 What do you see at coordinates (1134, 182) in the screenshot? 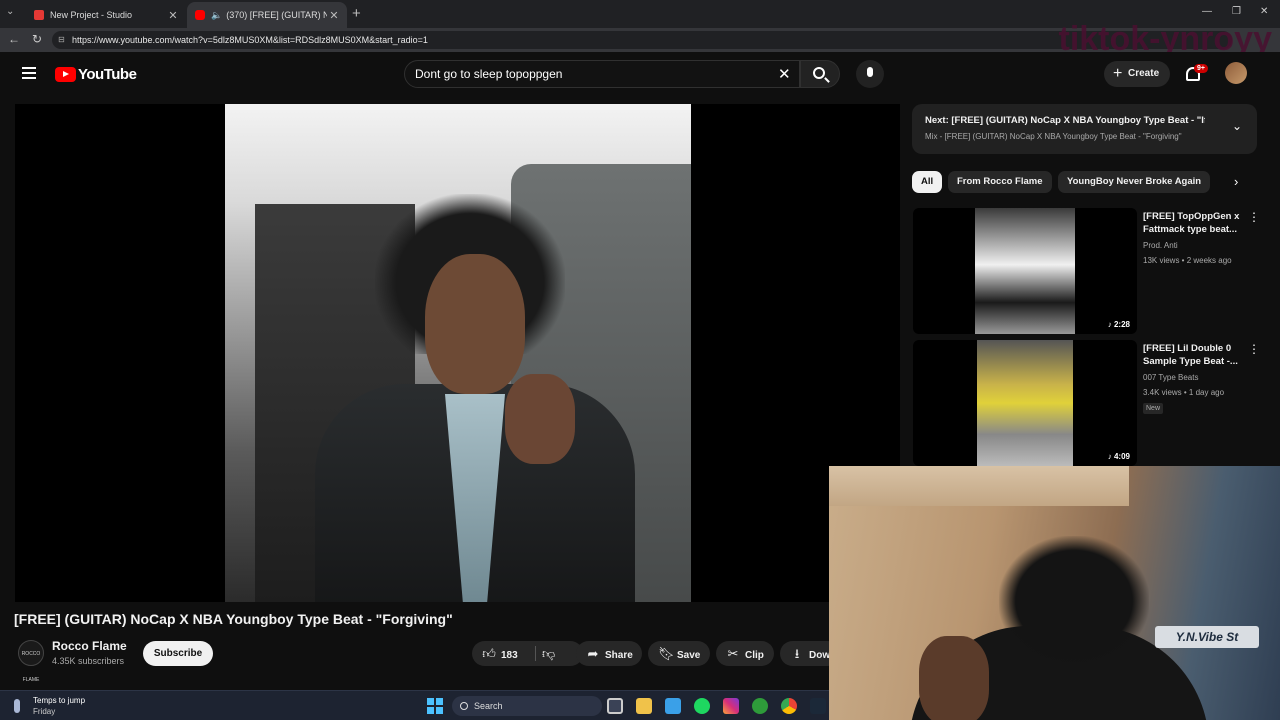
I see `chip-youngboy: YoungBoy Never Broke Again` at bounding box center [1134, 182].